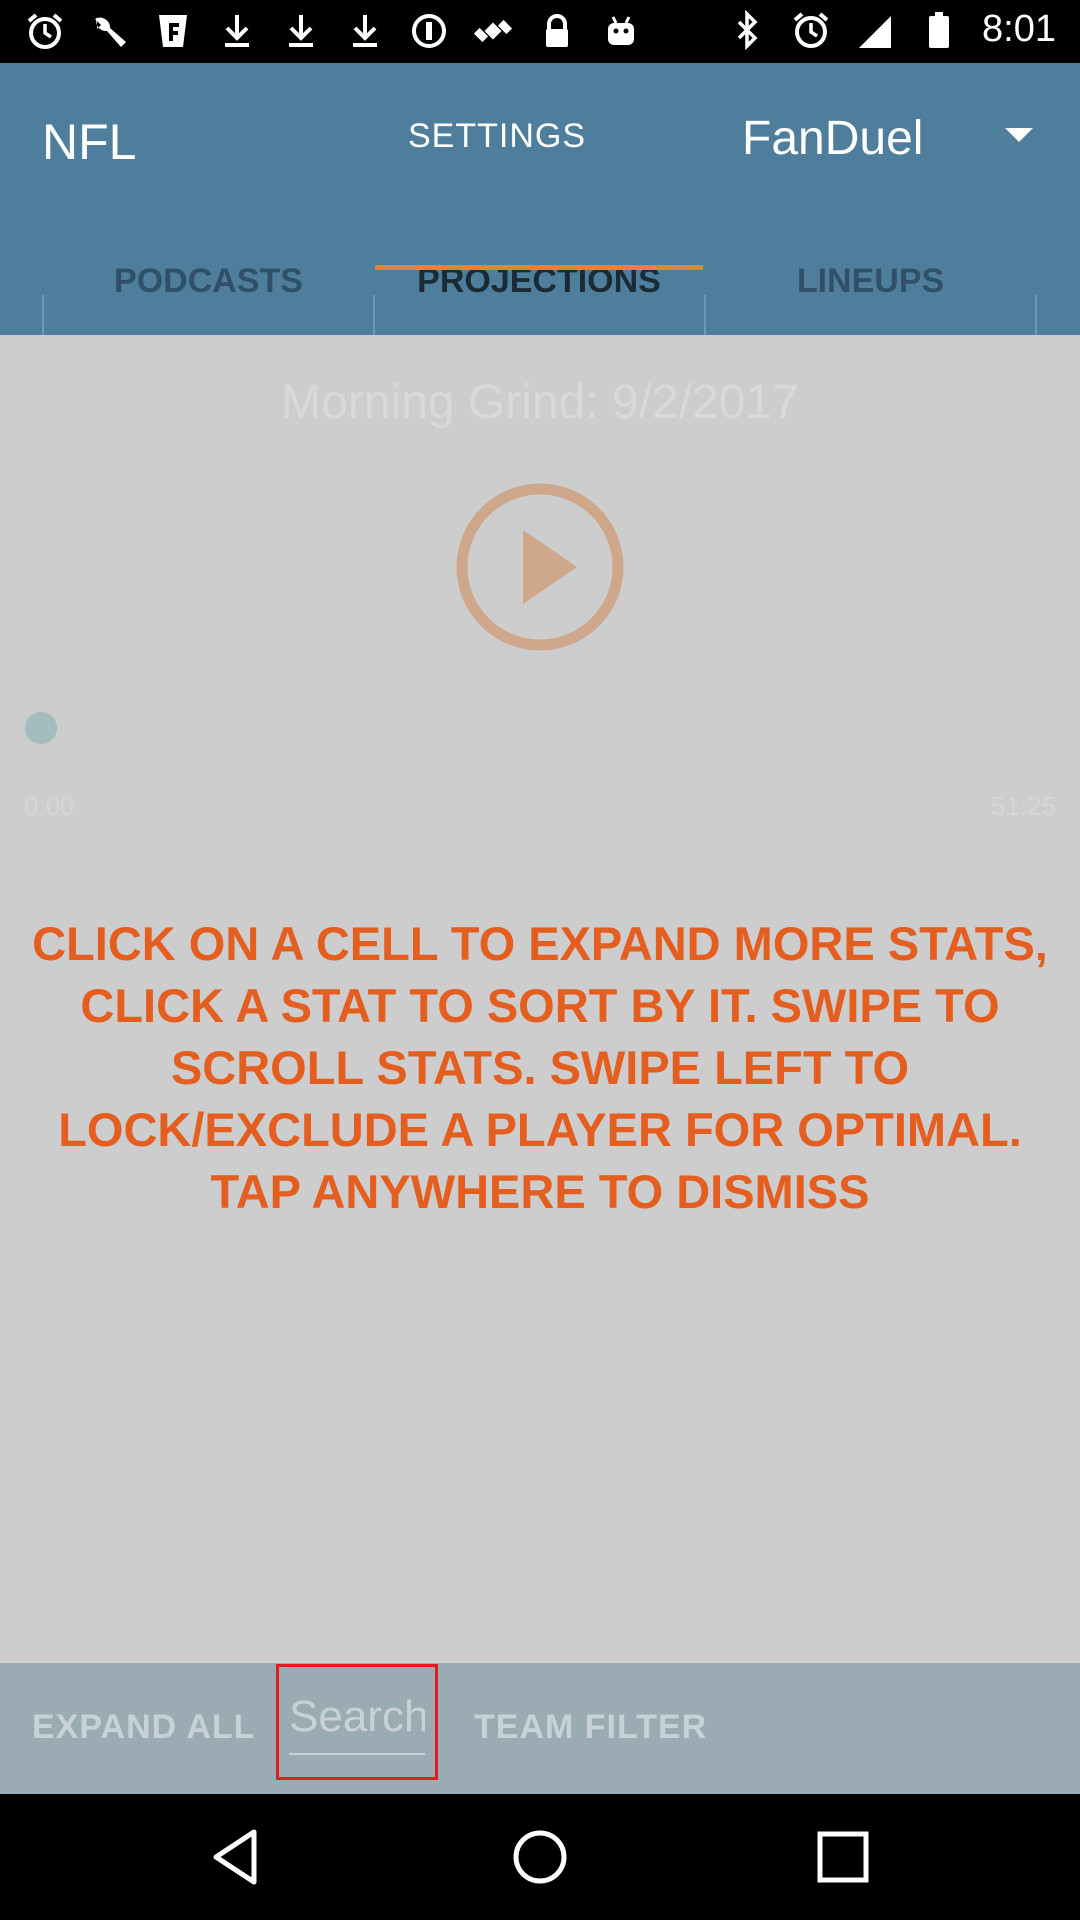 This screenshot has width=1080, height=1920. I want to click on status-bar: 8:01, so click(540, 31).